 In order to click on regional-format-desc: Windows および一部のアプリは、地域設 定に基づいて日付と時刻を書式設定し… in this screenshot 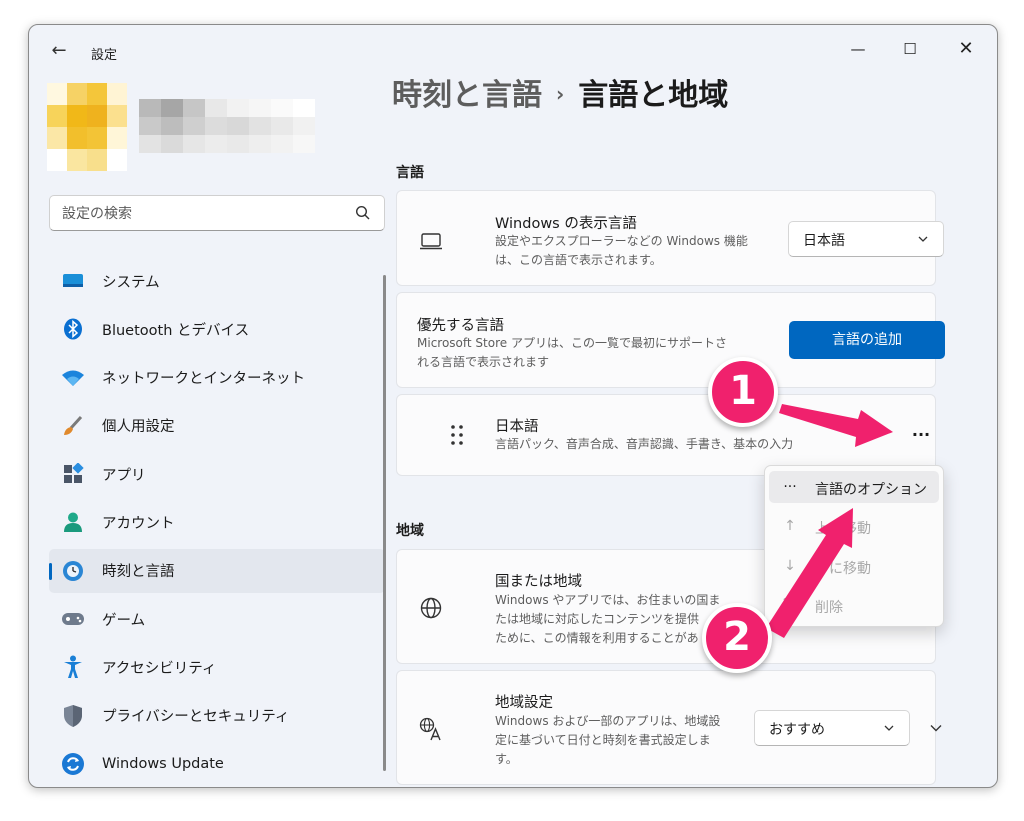, I will do `click(607, 740)`.